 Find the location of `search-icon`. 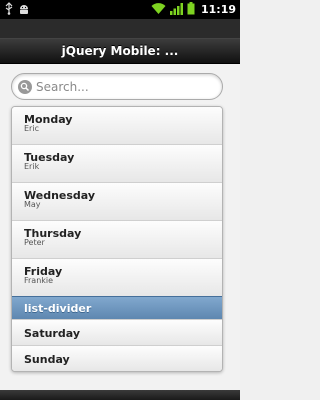

search-icon is located at coordinates (25, 87).